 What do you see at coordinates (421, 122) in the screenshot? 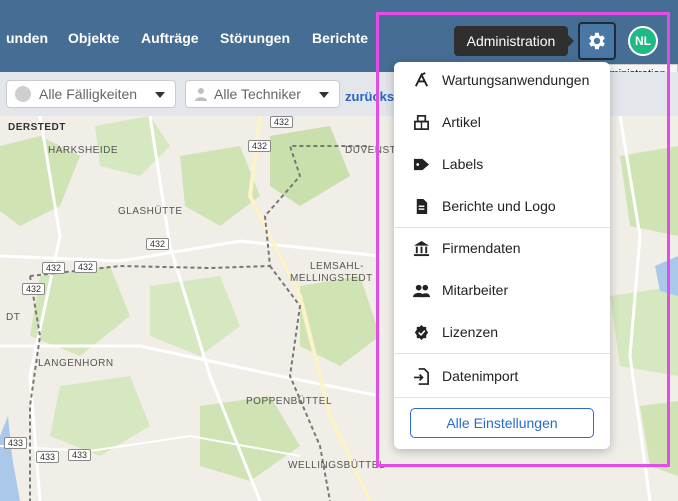
I see `article-icon` at bounding box center [421, 122].